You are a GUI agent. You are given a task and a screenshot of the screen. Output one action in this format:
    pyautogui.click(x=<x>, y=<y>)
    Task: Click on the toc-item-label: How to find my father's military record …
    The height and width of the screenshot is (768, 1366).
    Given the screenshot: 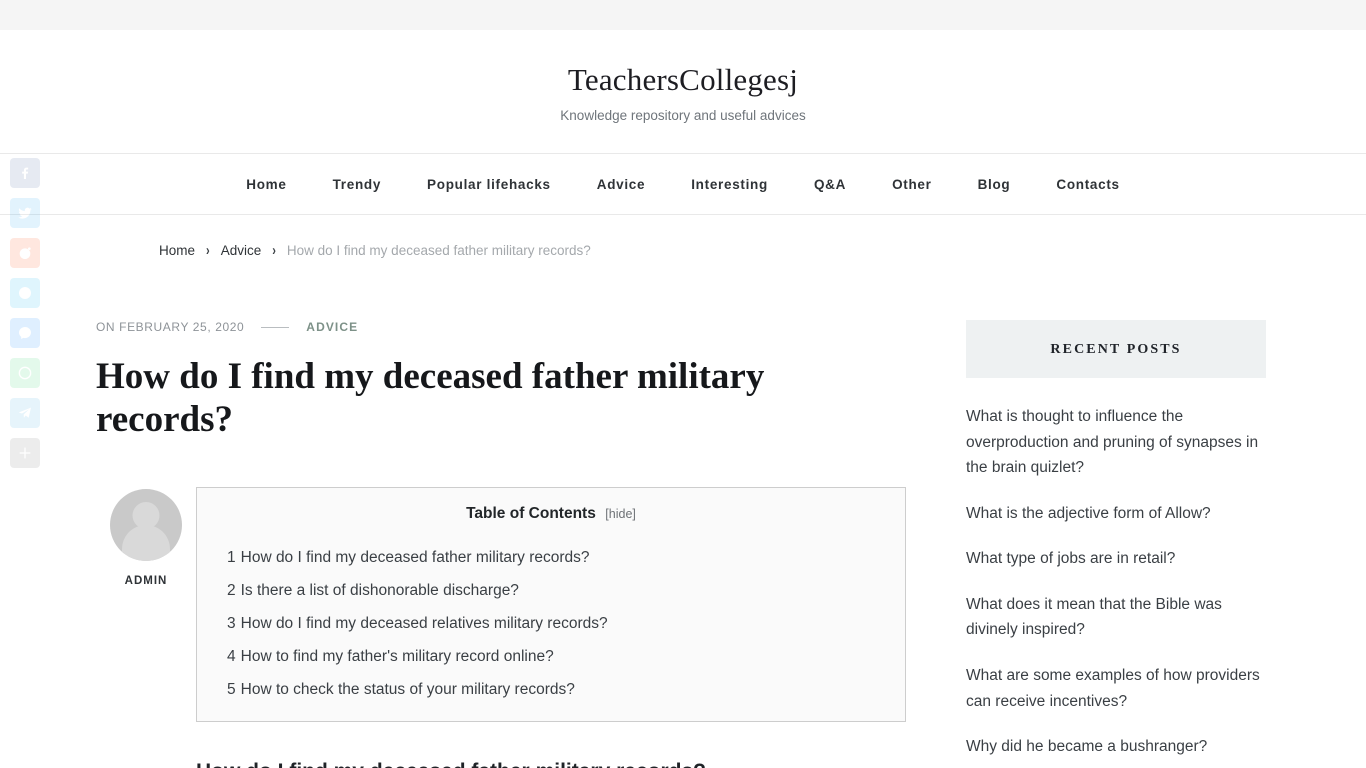 What is the action you would take?
    pyautogui.click(x=397, y=657)
    